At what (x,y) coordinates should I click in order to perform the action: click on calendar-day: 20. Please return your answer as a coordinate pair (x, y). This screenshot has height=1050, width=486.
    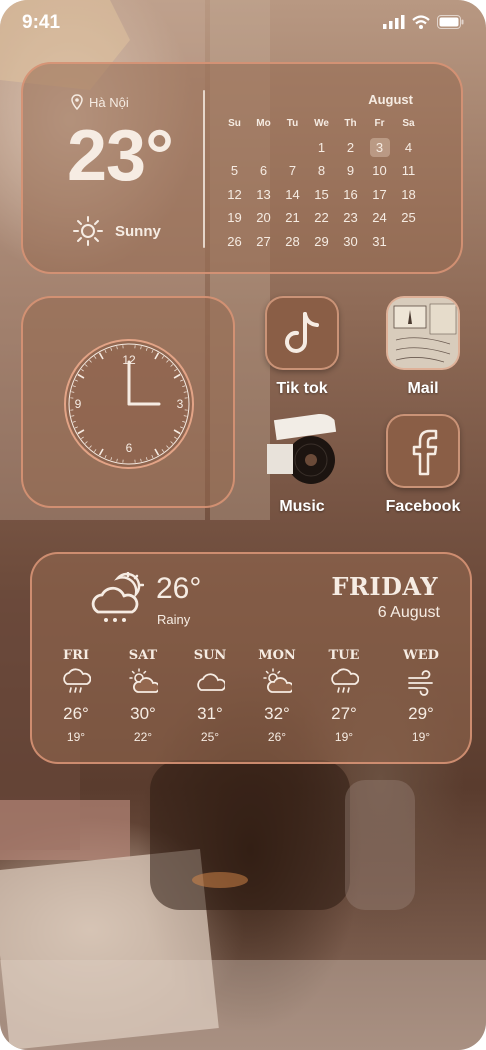
    Looking at the image, I should click on (263, 218).